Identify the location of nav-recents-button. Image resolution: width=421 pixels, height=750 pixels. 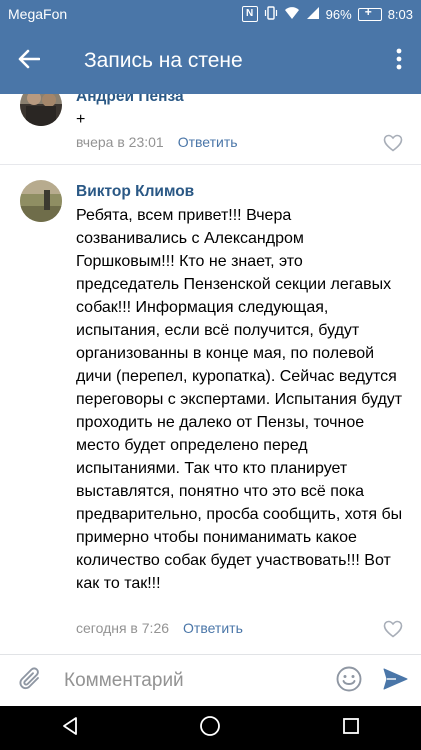
(351, 728).